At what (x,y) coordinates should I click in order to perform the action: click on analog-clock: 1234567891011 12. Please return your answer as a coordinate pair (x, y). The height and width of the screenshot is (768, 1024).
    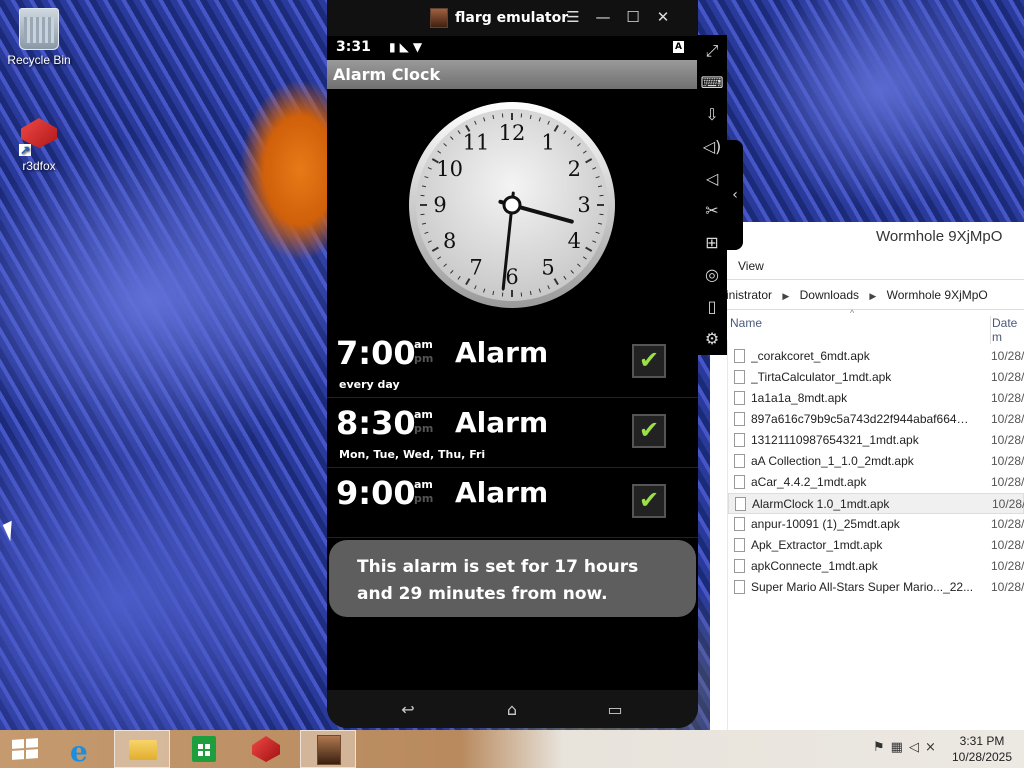
    Looking at the image, I should click on (512, 205).